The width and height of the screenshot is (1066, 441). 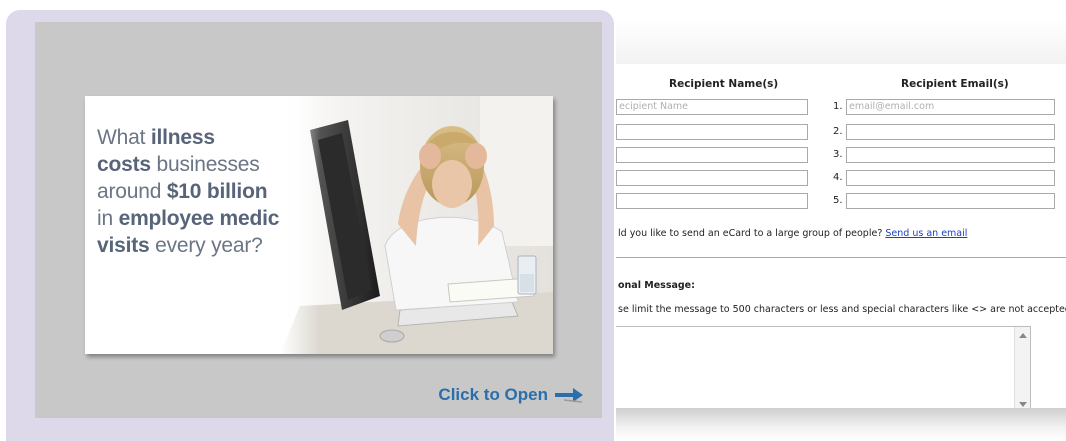 What do you see at coordinates (493, 394) in the screenshot?
I see `click-to-open-label: Click to Open` at bounding box center [493, 394].